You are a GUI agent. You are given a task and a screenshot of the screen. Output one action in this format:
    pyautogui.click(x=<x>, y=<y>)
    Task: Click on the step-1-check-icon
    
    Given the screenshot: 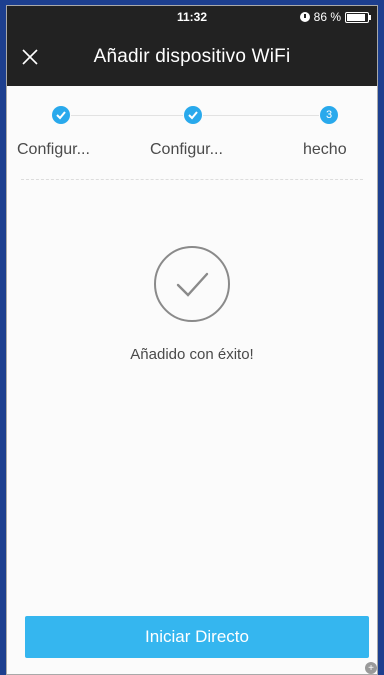 What is the action you would take?
    pyautogui.click(x=61, y=115)
    